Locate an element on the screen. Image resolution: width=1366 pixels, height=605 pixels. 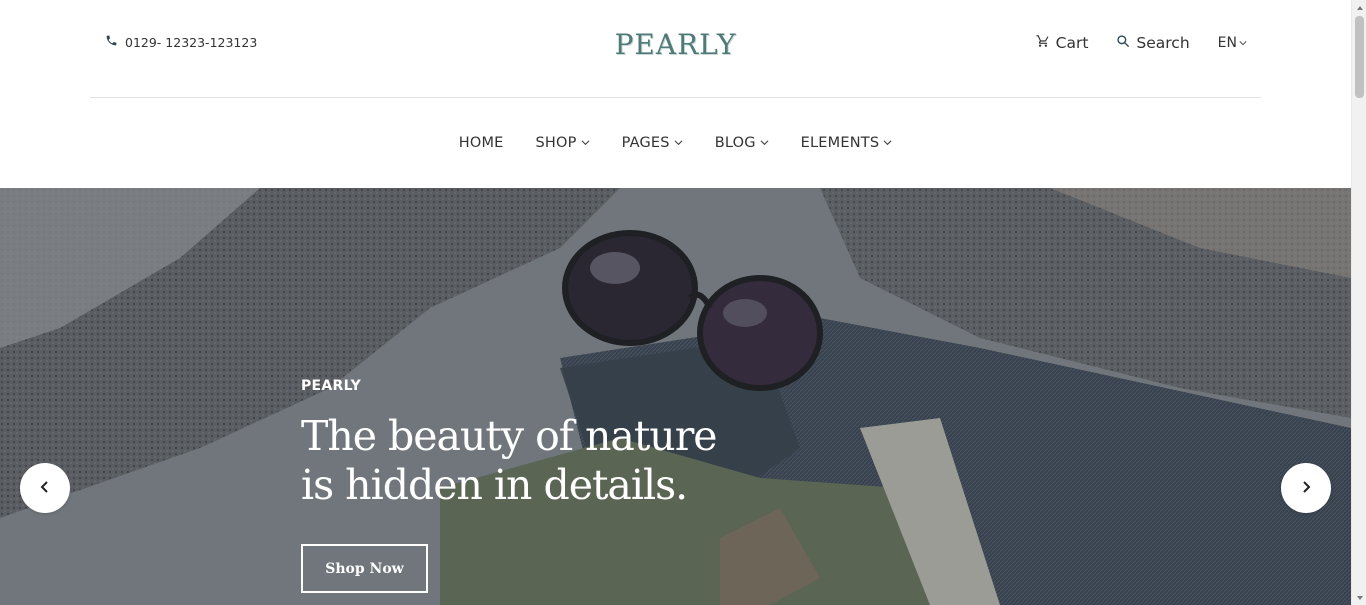
slider-next-button is located at coordinates (1306, 488).